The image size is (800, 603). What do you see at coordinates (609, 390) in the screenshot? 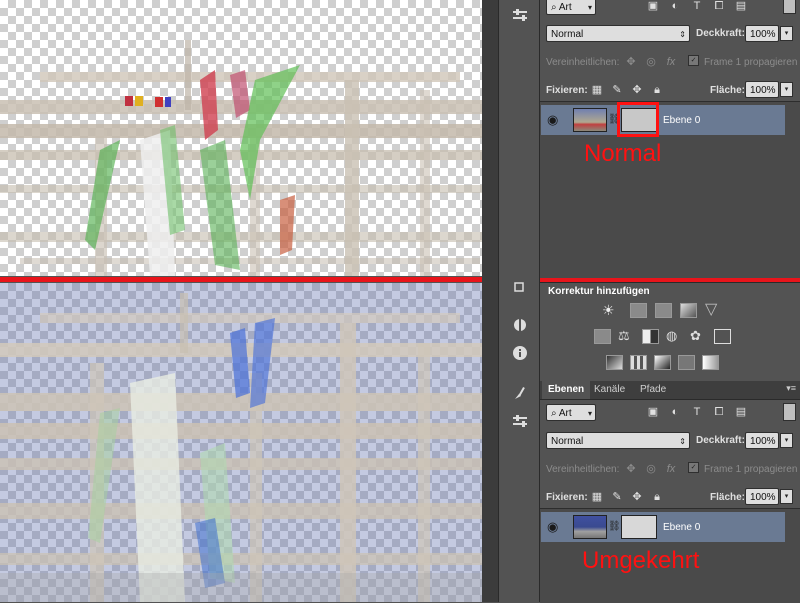
I see `tab-kanaele: Kanäle` at bounding box center [609, 390].